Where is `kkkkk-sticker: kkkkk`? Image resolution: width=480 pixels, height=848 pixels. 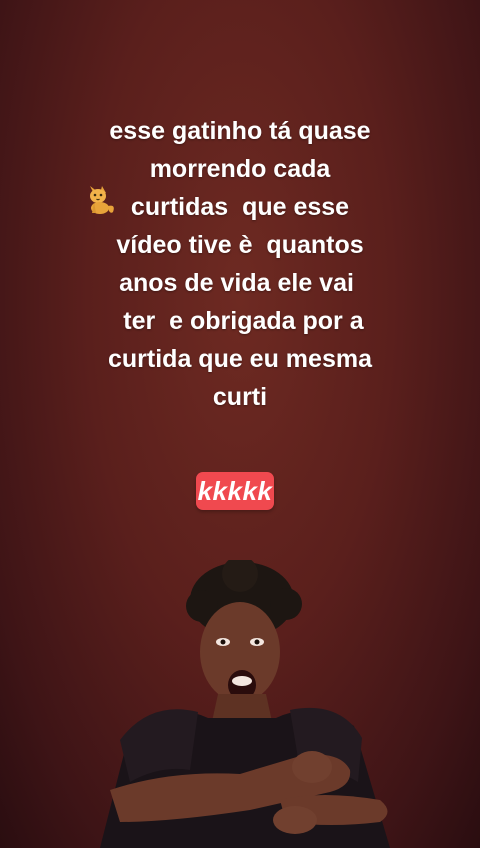
kkkkk-sticker: kkkkk is located at coordinates (235, 491).